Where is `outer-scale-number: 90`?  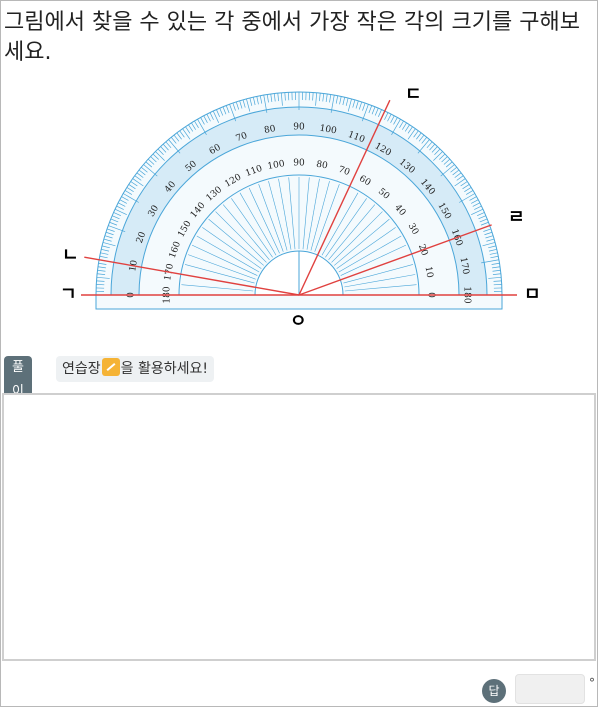 outer-scale-number: 90 is located at coordinates (299, 128).